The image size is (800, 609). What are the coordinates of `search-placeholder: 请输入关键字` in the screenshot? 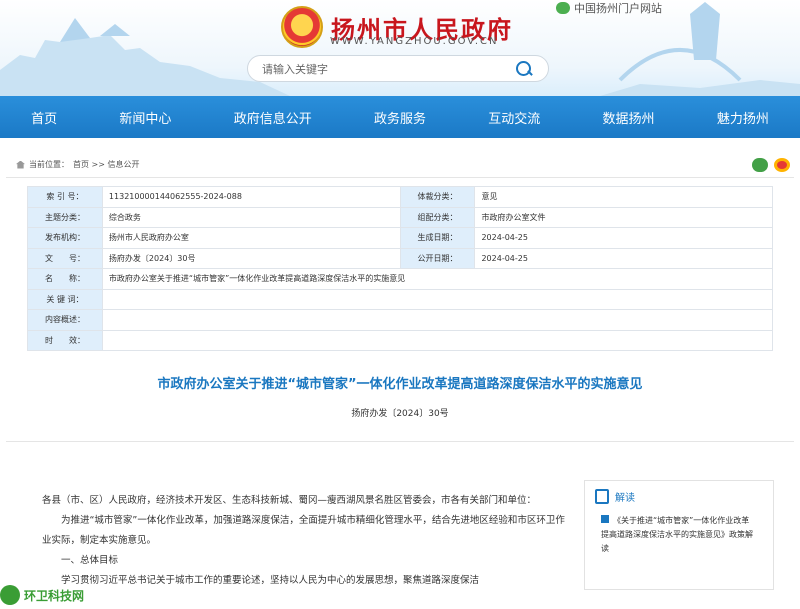 It's located at (295, 69).